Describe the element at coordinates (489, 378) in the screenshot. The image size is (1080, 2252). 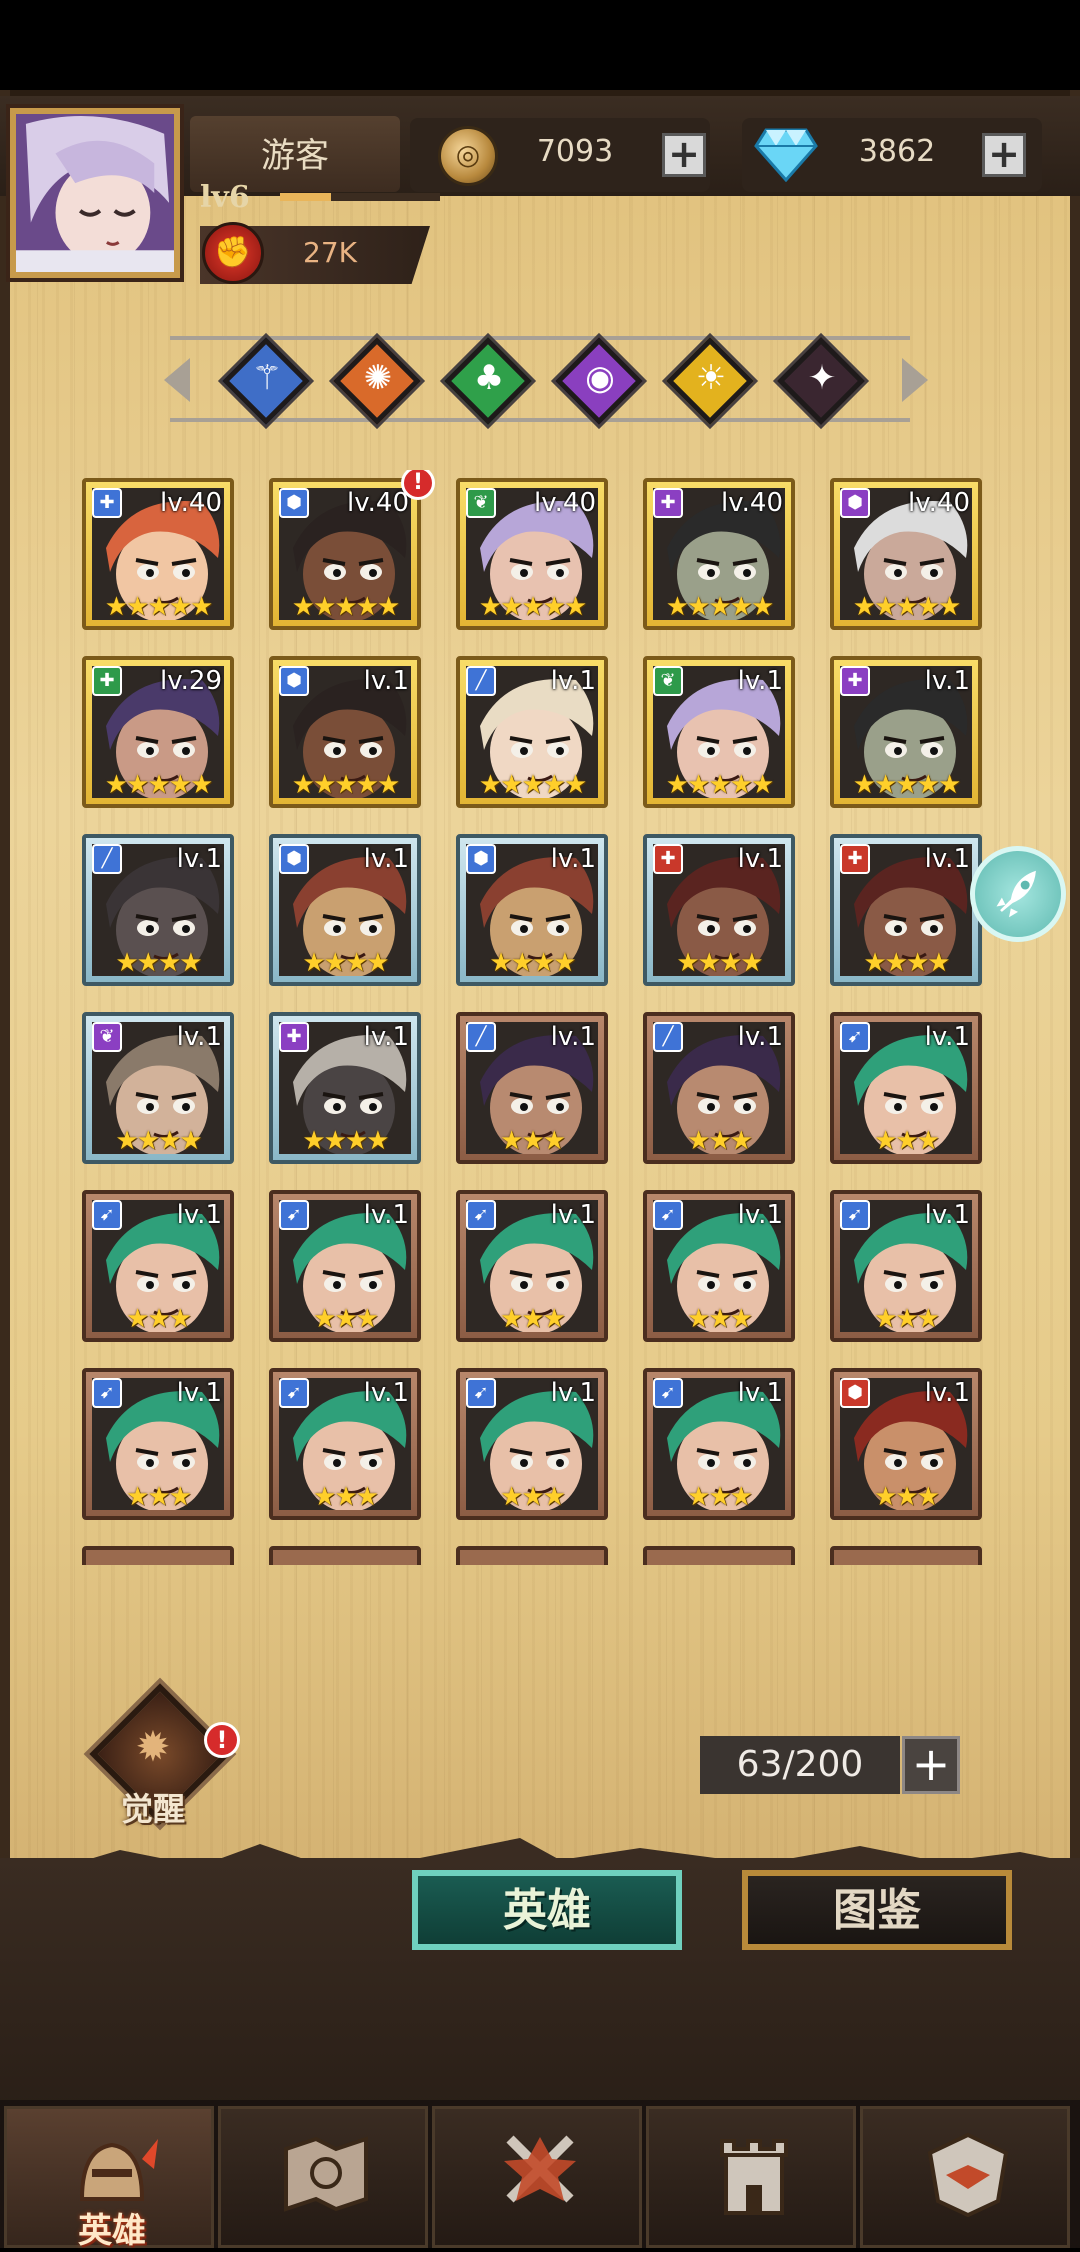
I see `faction-green-icon: ♣` at that location.